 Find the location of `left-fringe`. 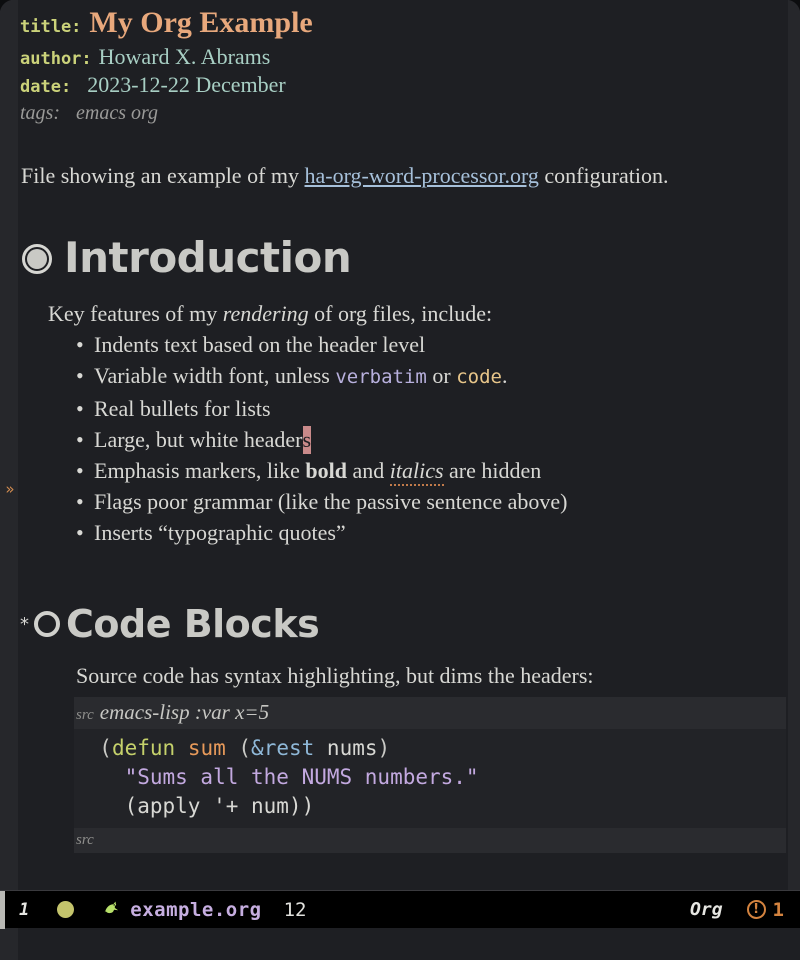

left-fringe is located at coordinates (9, 445).